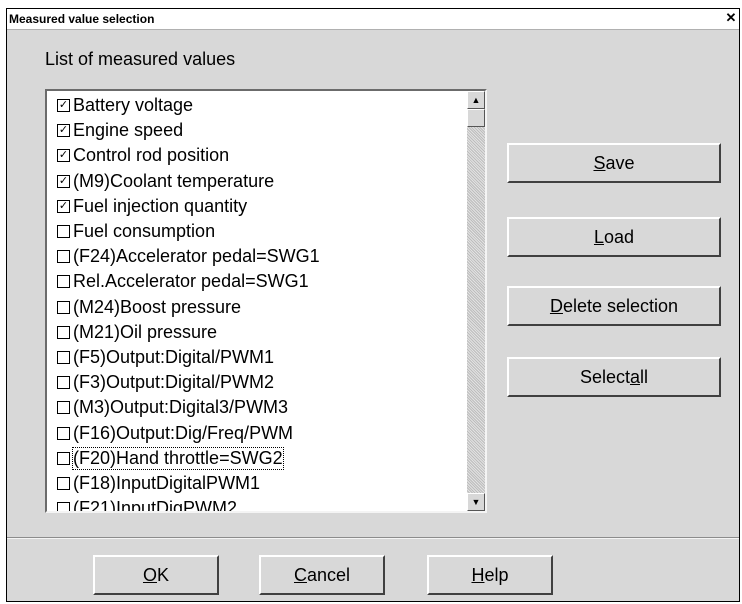 The height and width of the screenshot is (604, 742). I want to click on load-button: Load, so click(614, 237).